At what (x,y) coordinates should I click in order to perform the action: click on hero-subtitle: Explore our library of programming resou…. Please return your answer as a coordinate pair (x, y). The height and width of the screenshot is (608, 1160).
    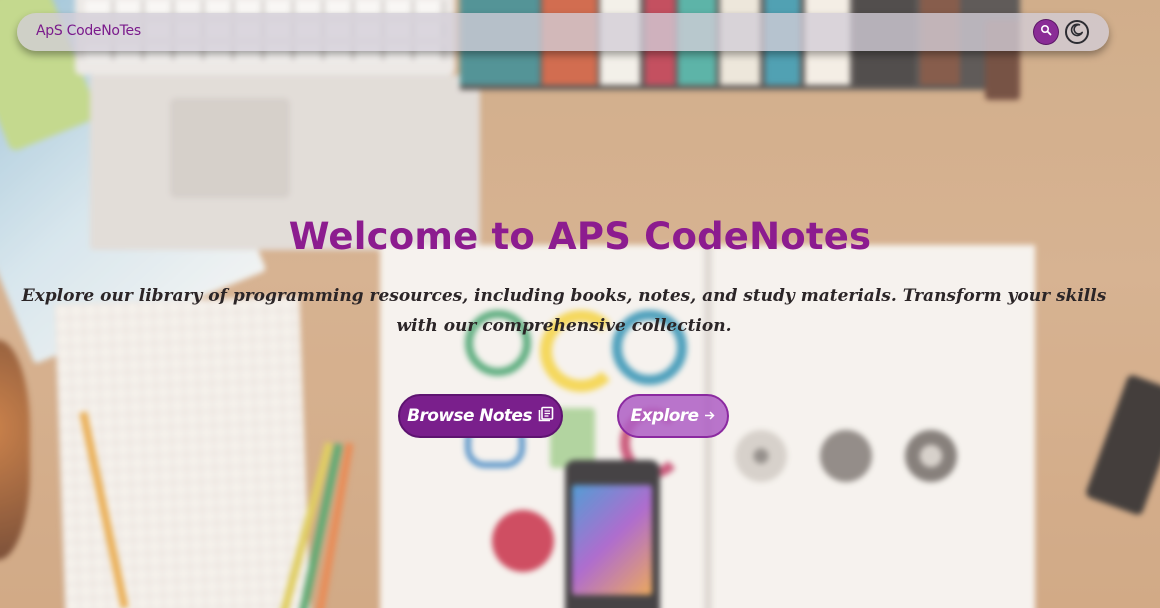
    Looking at the image, I should click on (564, 311).